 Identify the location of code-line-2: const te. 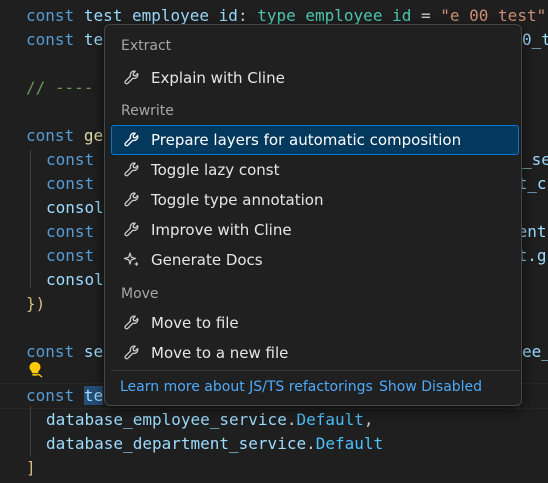
(64, 40).